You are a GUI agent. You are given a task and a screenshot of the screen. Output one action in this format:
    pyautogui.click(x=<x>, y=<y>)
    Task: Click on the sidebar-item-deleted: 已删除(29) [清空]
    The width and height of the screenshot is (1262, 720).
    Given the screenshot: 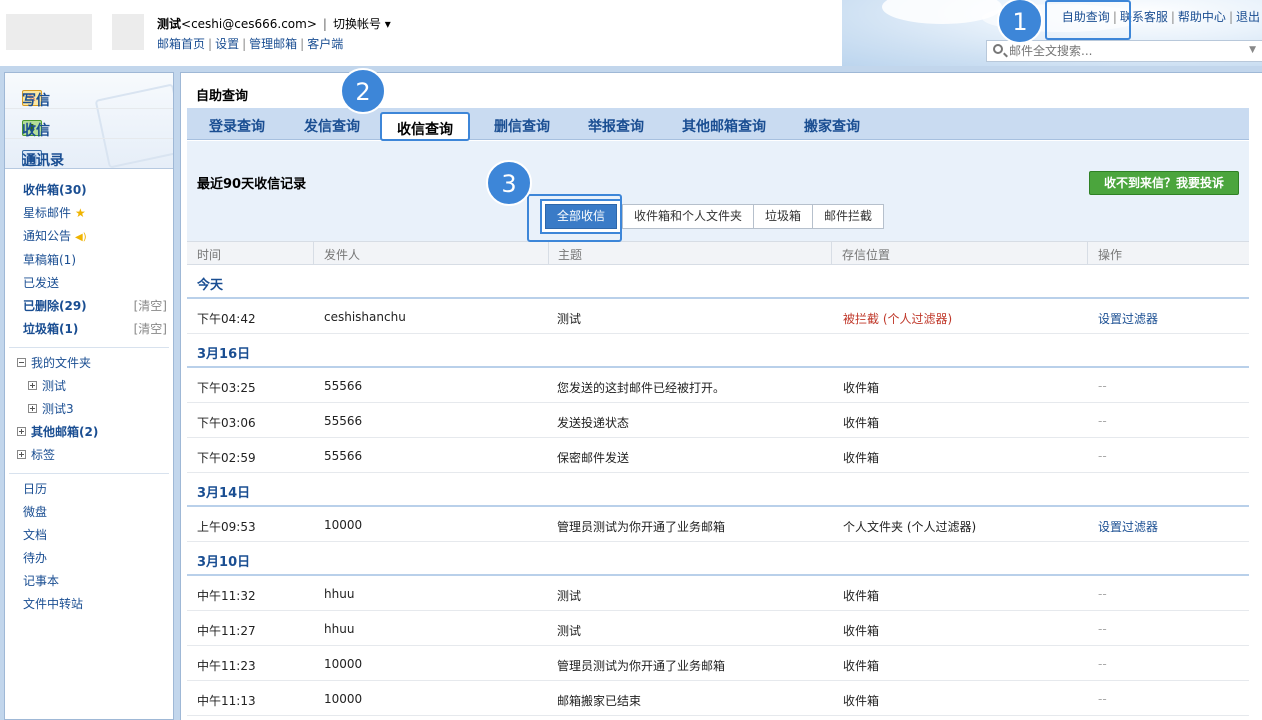 What is the action you would take?
    pyautogui.click(x=98, y=306)
    